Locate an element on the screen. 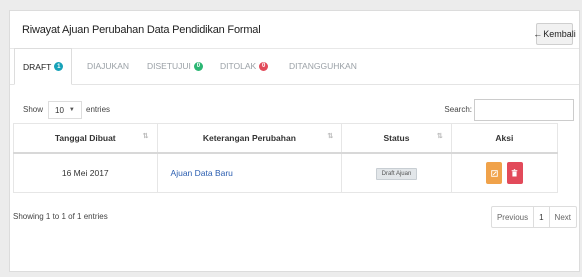 The width and height of the screenshot is (582, 277). column-header-date: Tanggal Dibuat ⇅ is located at coordinates (85, 138).